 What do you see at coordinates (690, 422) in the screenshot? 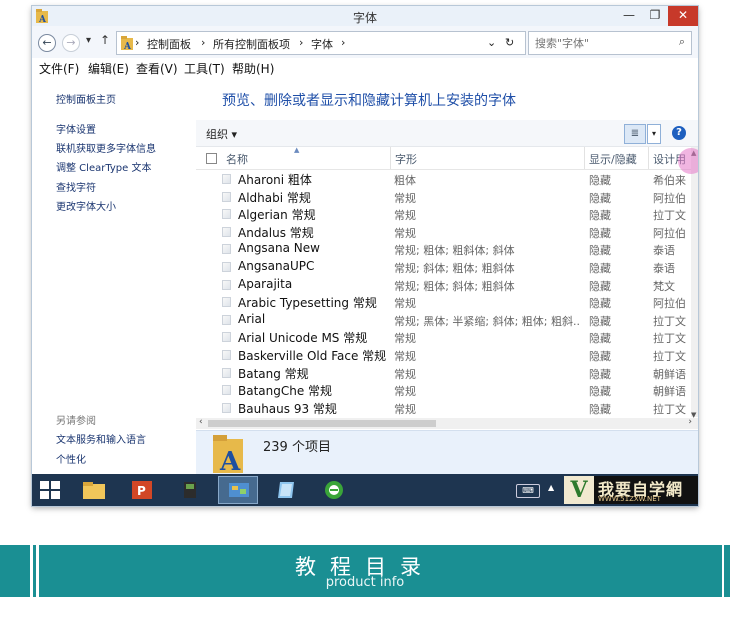
I see `scroll-right-icon: ›` at bounding box center [690, 422].